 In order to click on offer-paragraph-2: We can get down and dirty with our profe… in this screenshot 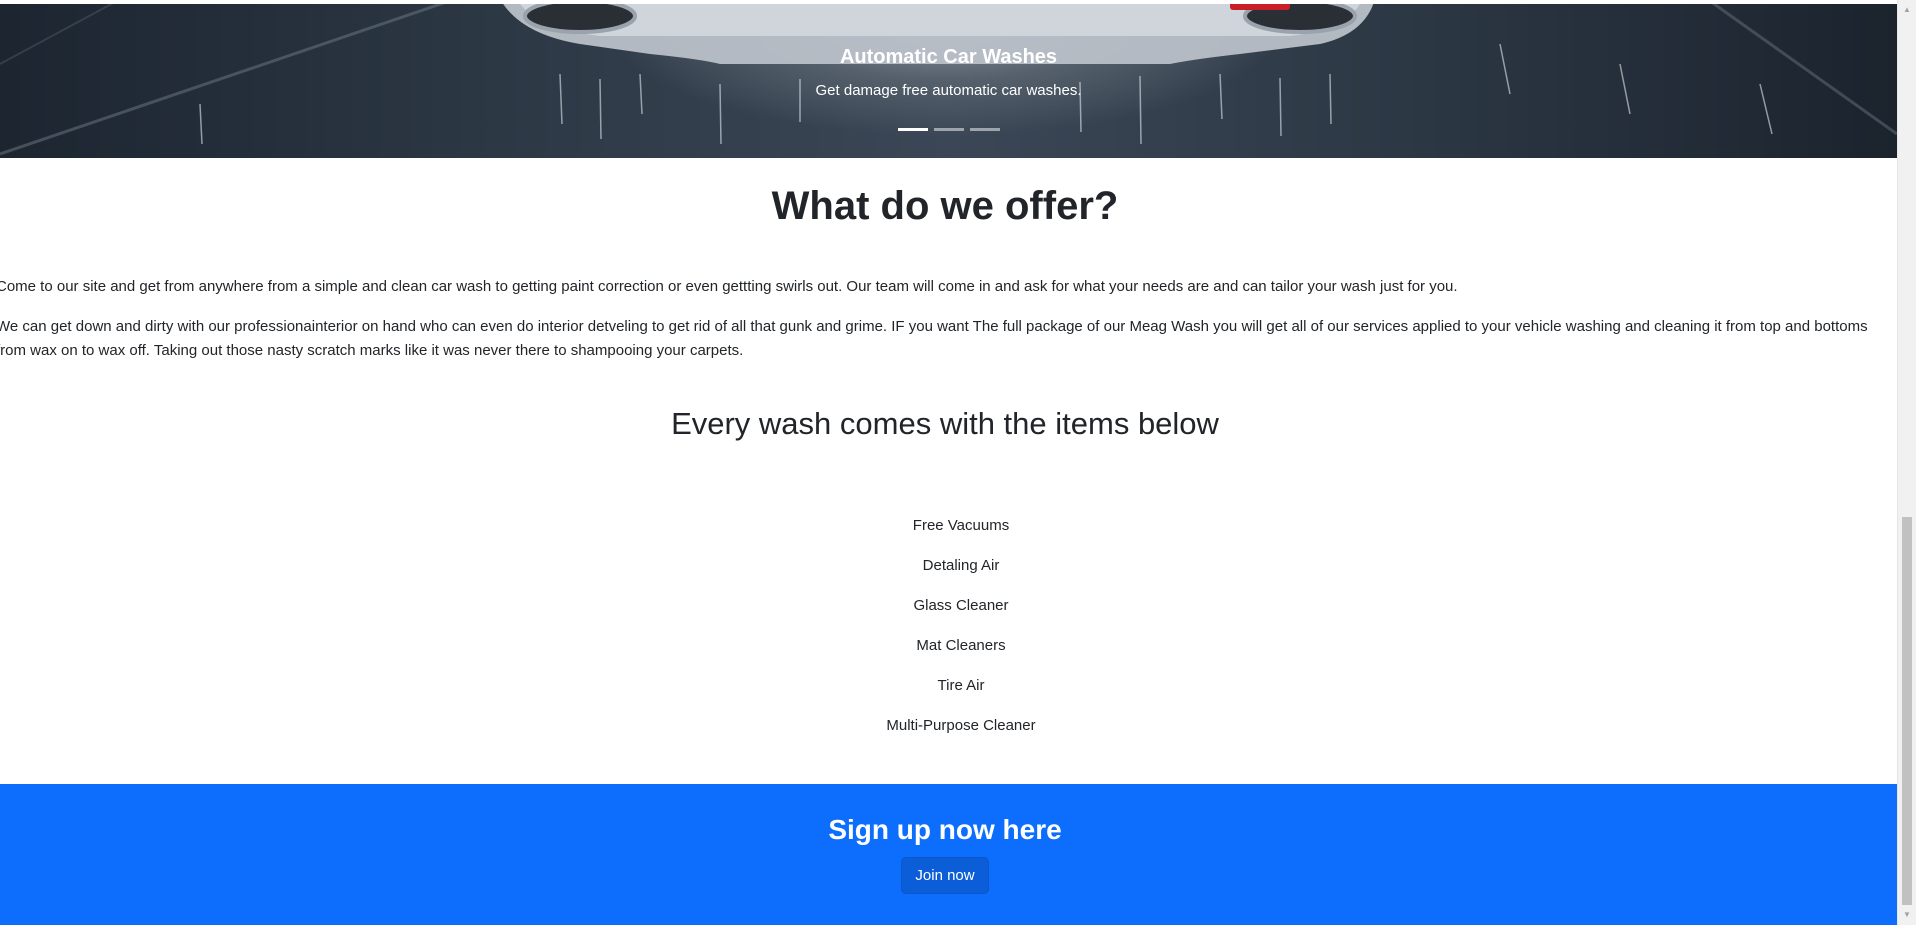, I will do `click(934, 338)`.